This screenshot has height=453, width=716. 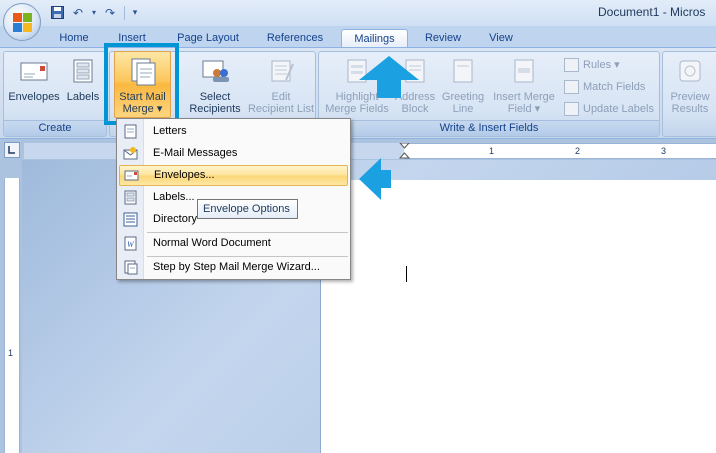 What do you see at coordinates (690, 71) in the screenshot?
I see `preview-icon` at bounding box center [690, 71].